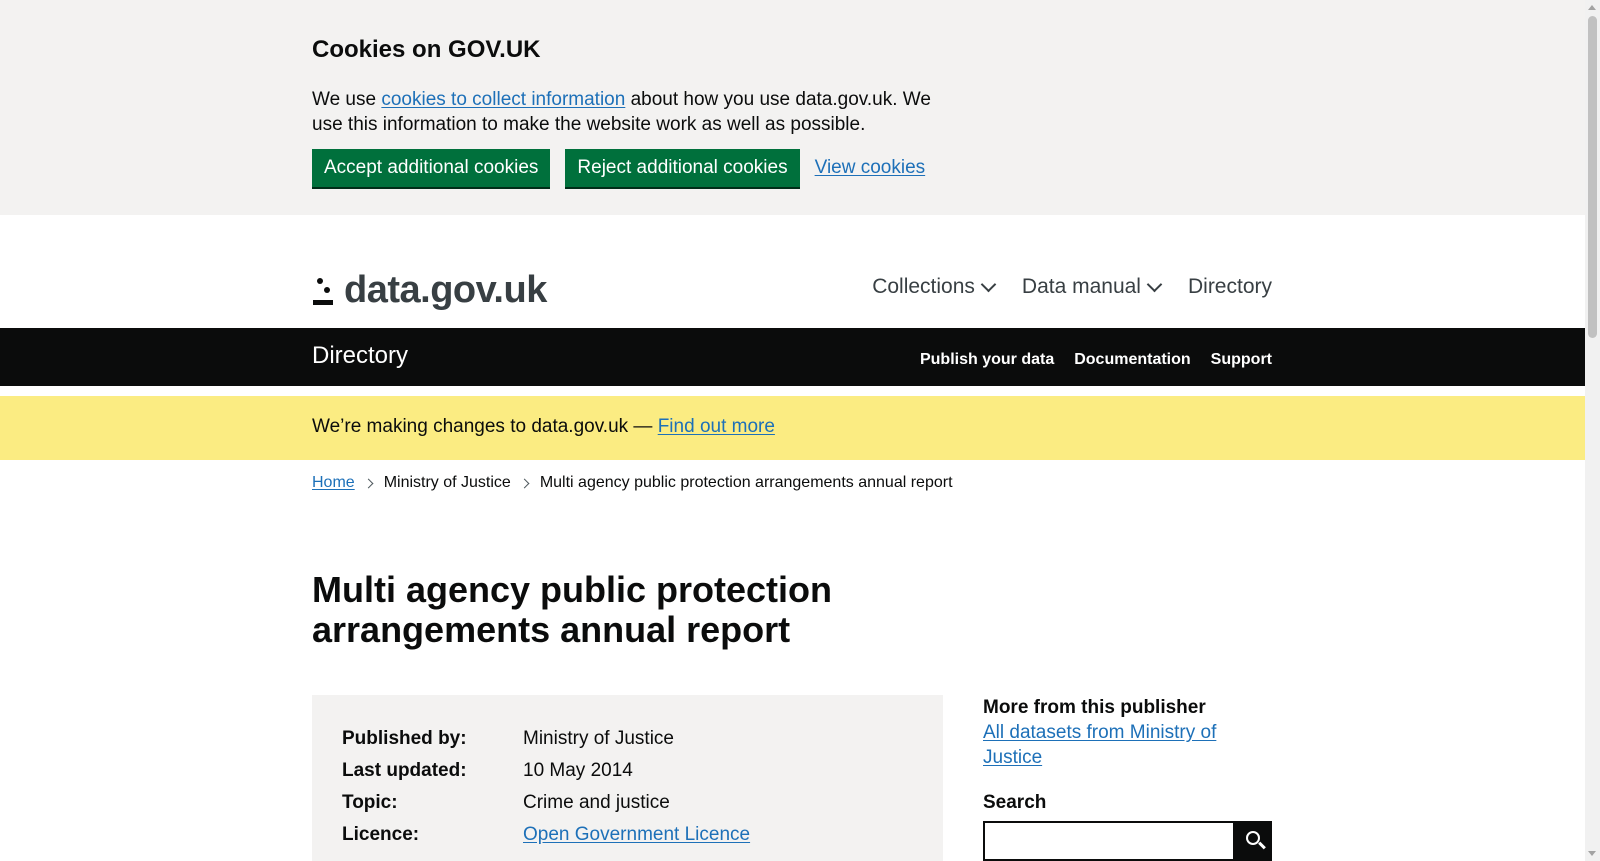 Image resolution: width=1600 pixels, height=861 pixels. What do you see at coordinates (404, 770) in the screenshot?
I see `meta-key: Last updated:` at bounding box center [404, 770].